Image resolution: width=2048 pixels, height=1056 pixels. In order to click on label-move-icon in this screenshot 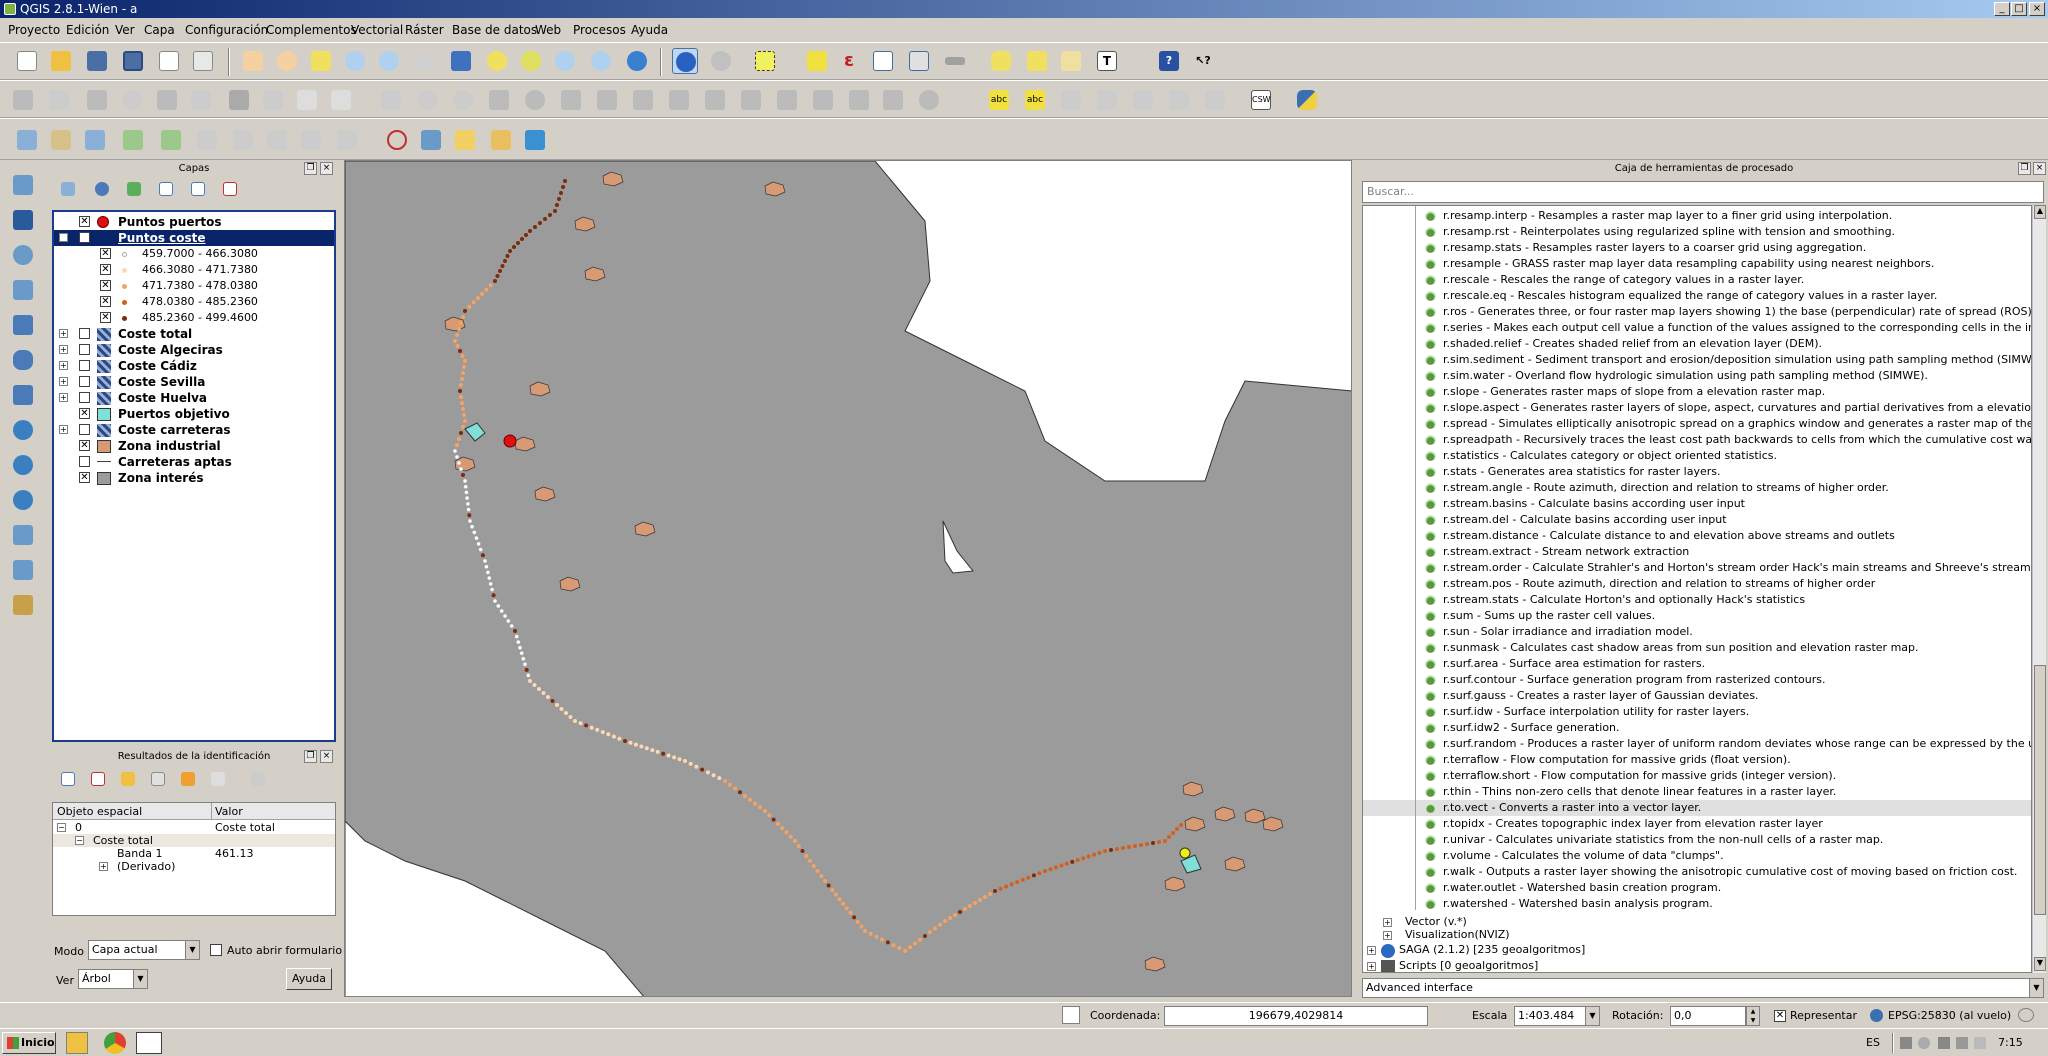, I will do `click(1143, 100)`.